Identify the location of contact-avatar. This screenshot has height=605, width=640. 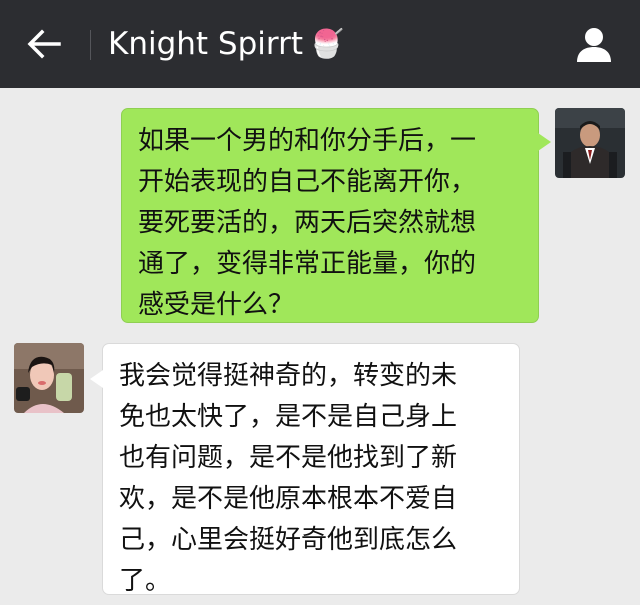
(49, 378).